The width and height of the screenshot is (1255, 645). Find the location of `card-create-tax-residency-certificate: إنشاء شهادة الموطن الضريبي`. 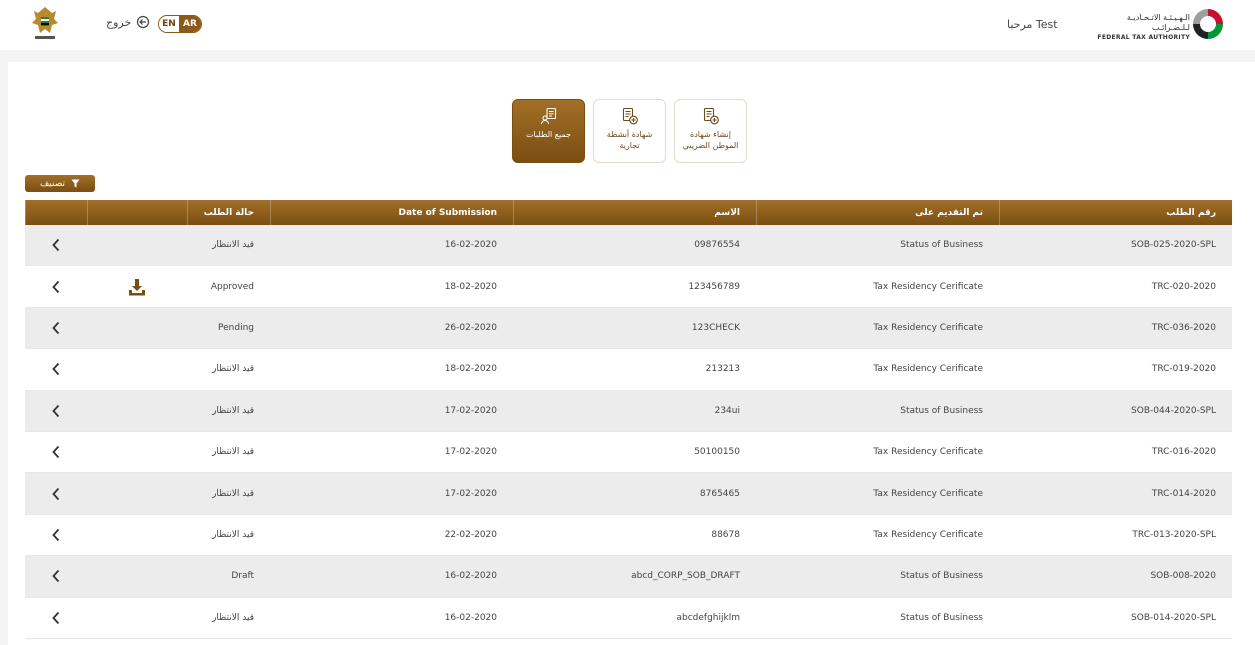

card-create-tax-residency-certificate: إنشاء شهادة الموطن الضريبي is located at coordinates (710, 131).